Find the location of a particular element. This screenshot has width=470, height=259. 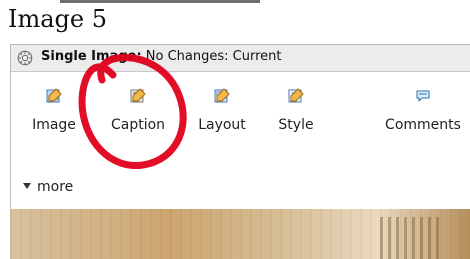

panel-header-text: Single Image: No Changes: Current is located at coordinates (161, 56).